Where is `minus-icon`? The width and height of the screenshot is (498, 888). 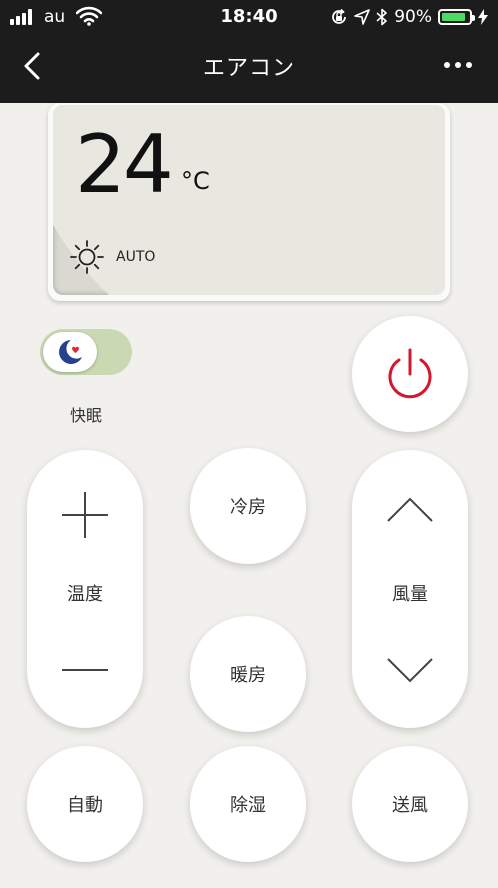 minus-icon is located at coordinates (85, 670).